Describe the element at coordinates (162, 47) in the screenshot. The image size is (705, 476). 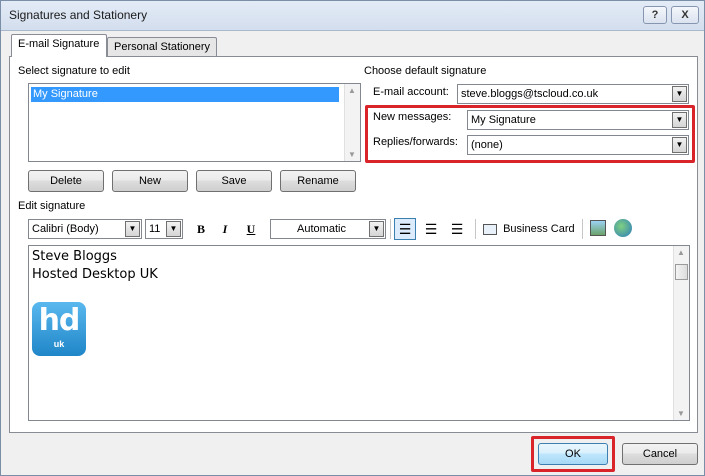
I see `tab-personal-stationery: Personal Stationery` at that location.